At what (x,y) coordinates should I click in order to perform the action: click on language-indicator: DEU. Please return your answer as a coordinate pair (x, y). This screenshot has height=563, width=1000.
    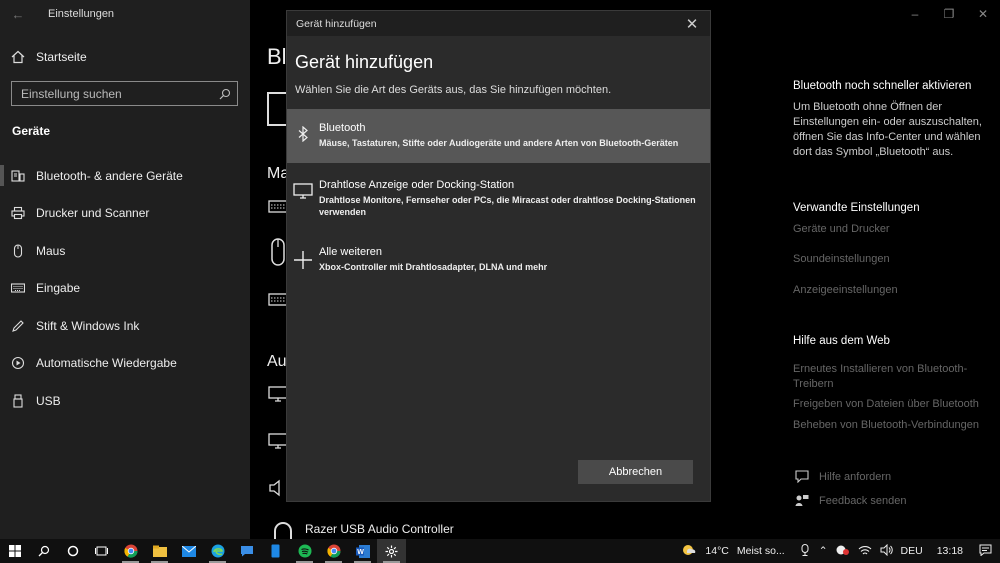
    Looking at the image, I should click on (912, 551).